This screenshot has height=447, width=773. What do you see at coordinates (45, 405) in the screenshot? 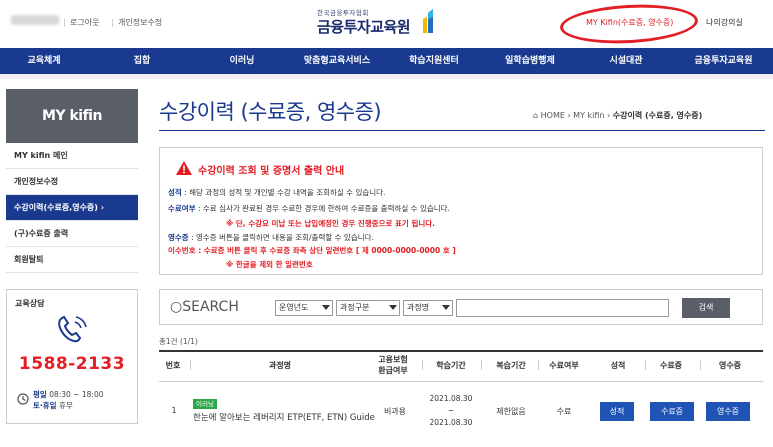
I see `hours-holiday-label: 토·휴일` at bounding box center [45, 405].